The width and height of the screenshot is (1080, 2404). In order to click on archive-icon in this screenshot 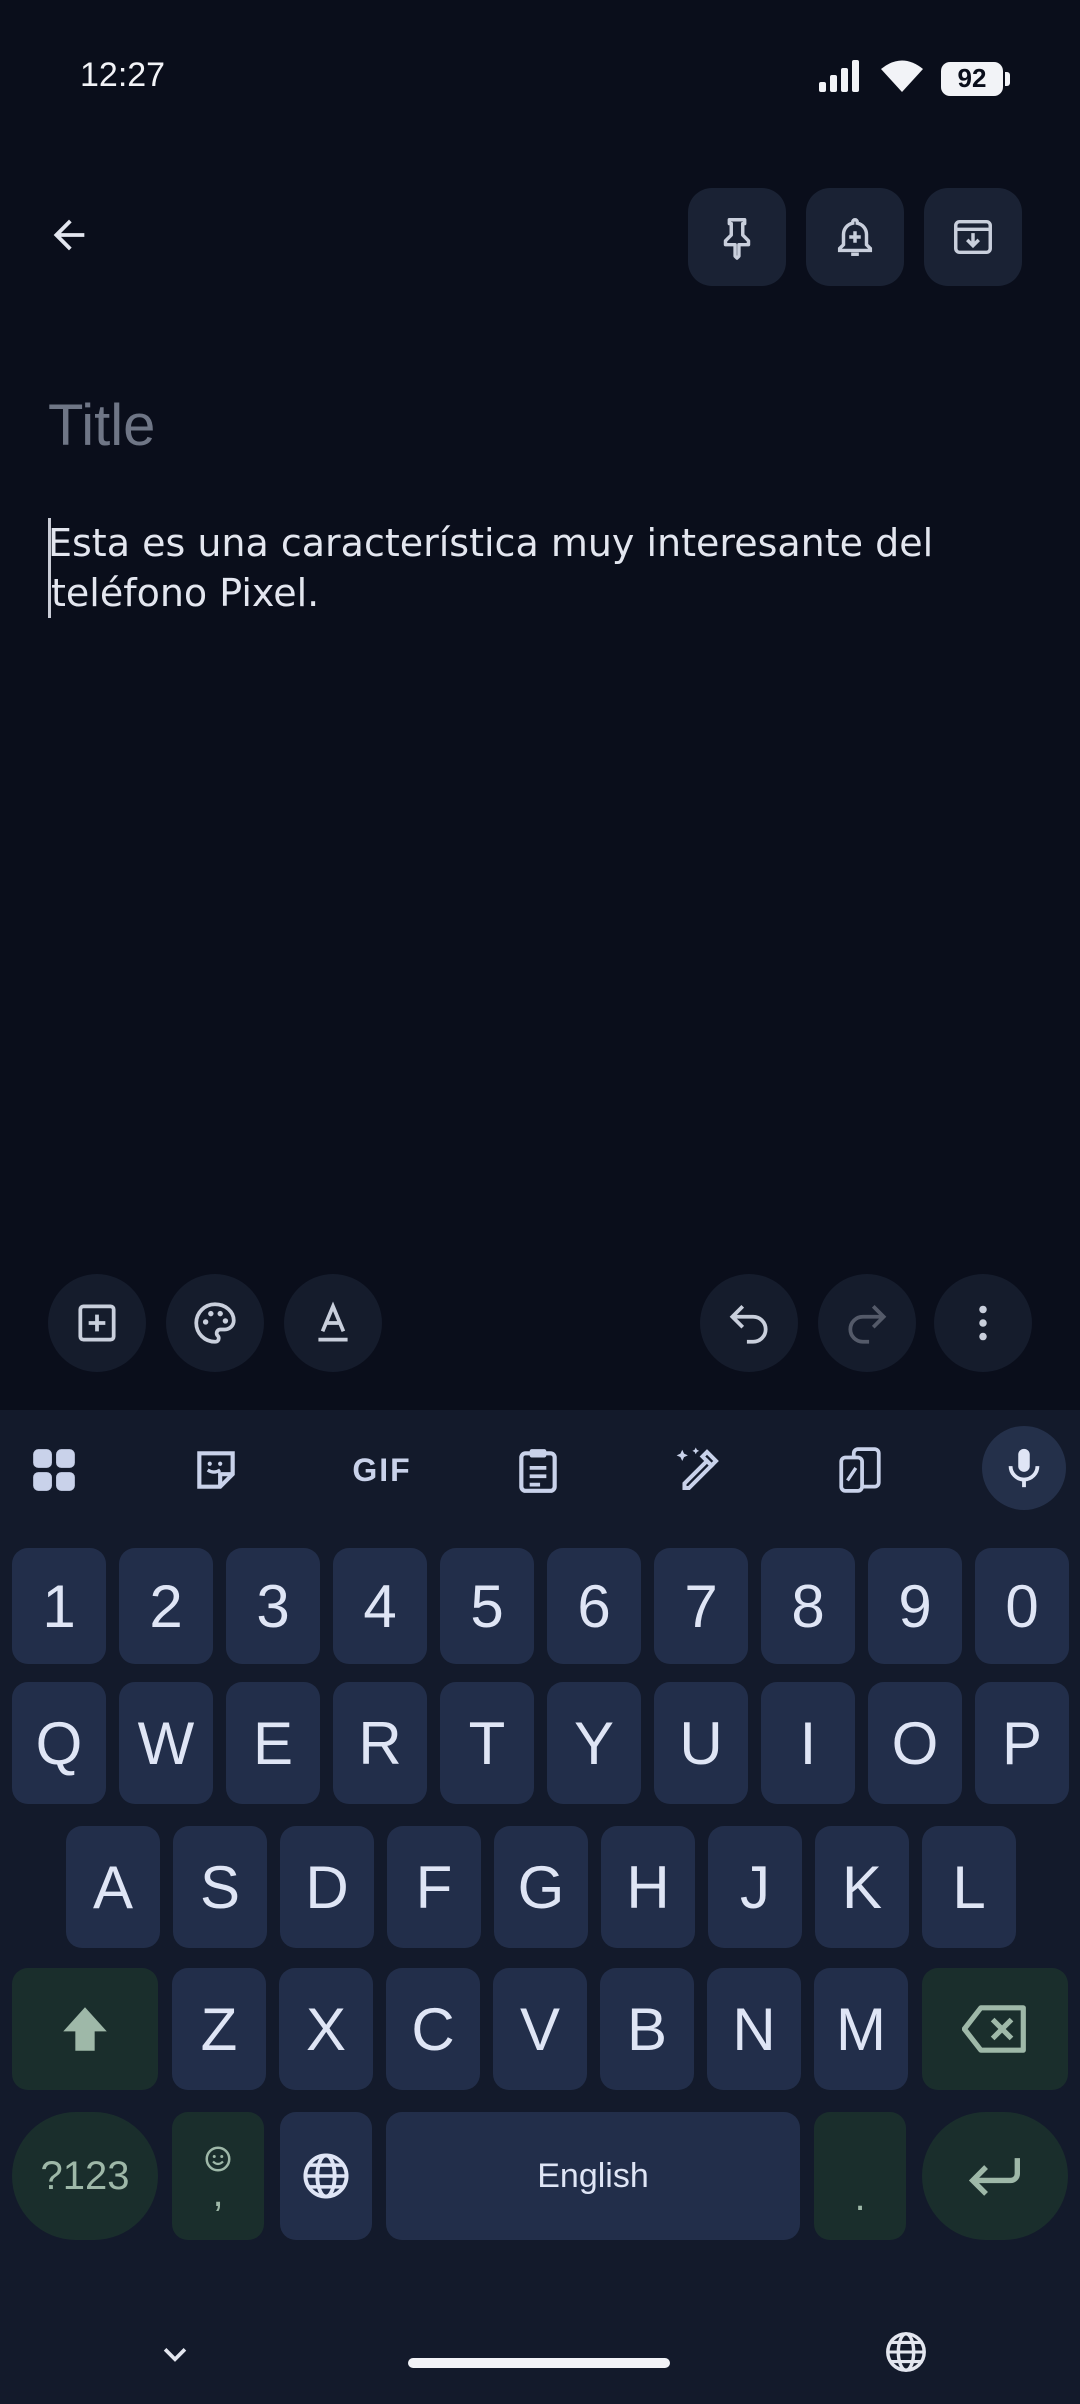, I will do `click(973, 237)`.